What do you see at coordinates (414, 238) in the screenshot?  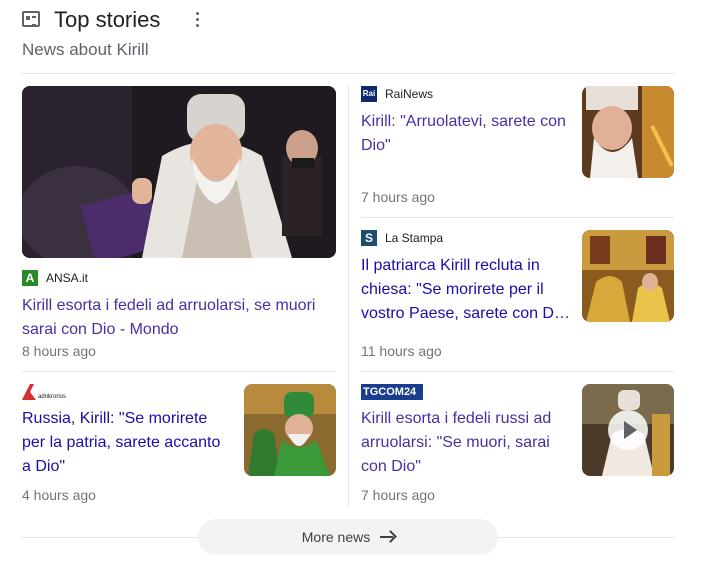 I see `story-source: La Stampa` at bounding box center [414, 238].